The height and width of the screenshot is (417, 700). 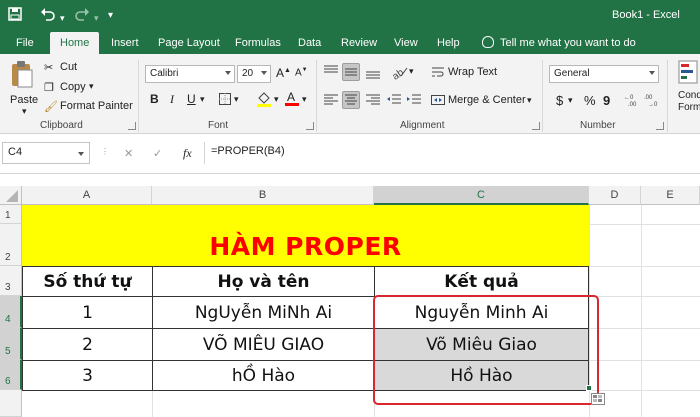 I want to click on row-header-5: 5, so click(x=11, y=344).